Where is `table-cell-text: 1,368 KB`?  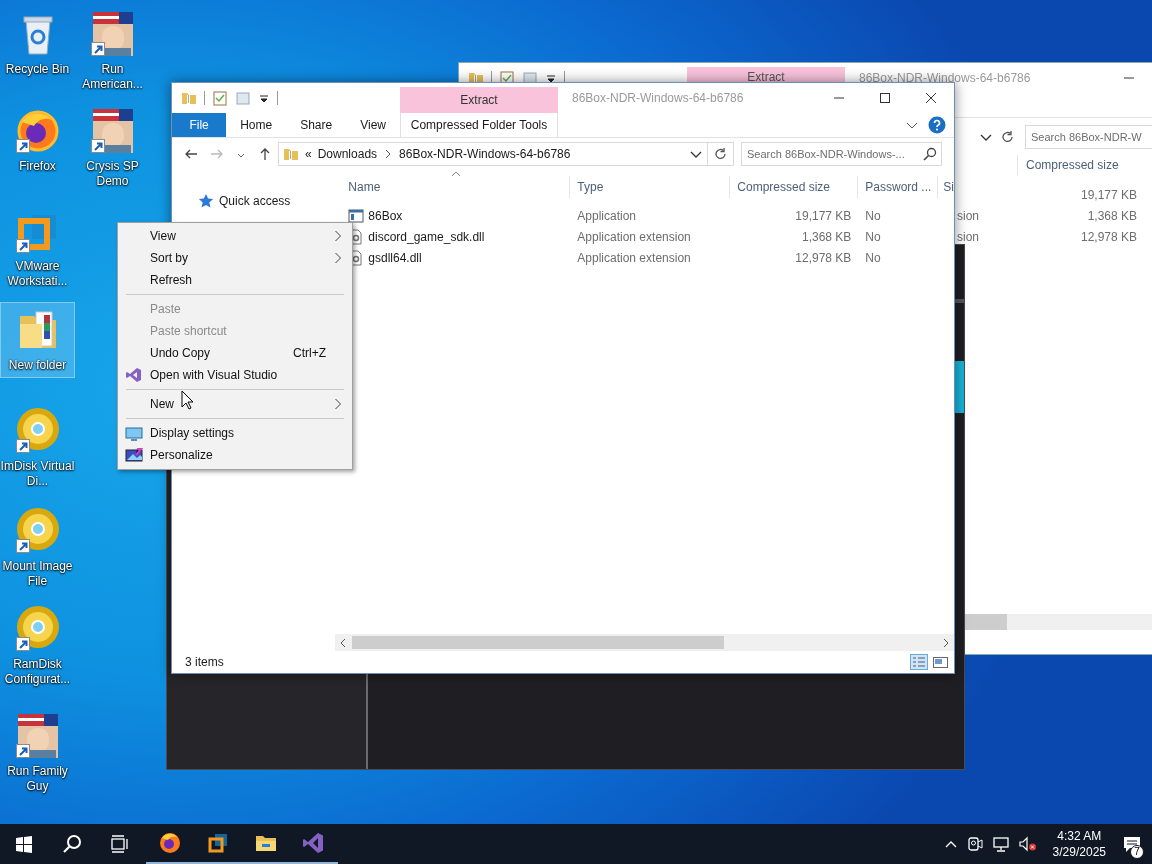 table-cell-text: 1,368 KB is located at coordinates (1111, 215).